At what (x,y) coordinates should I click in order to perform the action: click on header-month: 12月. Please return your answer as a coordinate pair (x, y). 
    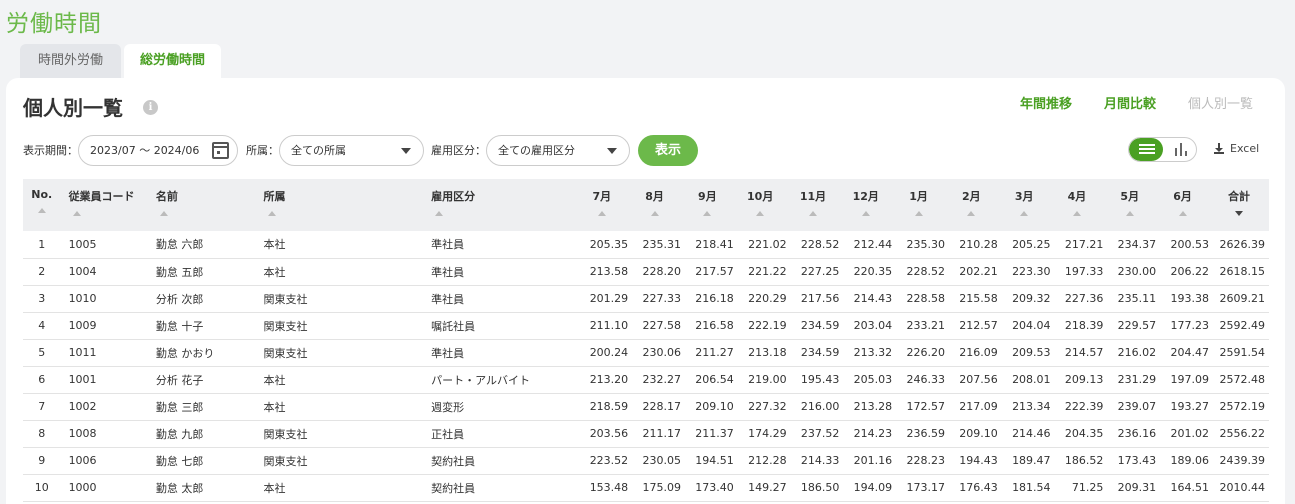
    Looking at the image, I should click on (866, 205).